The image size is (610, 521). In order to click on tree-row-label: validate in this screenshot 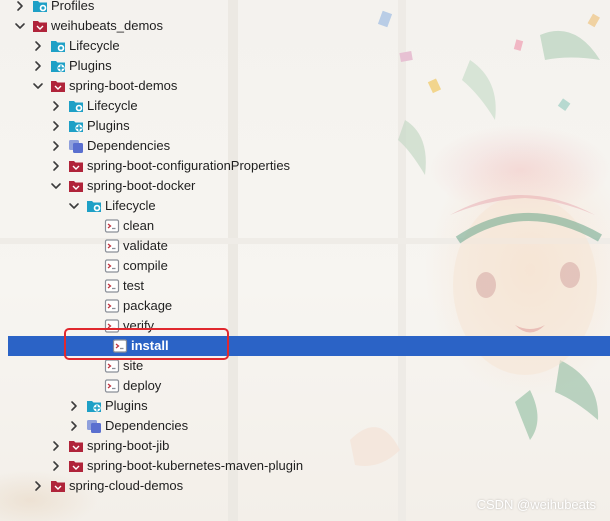, I will do `click(145, 245)`.